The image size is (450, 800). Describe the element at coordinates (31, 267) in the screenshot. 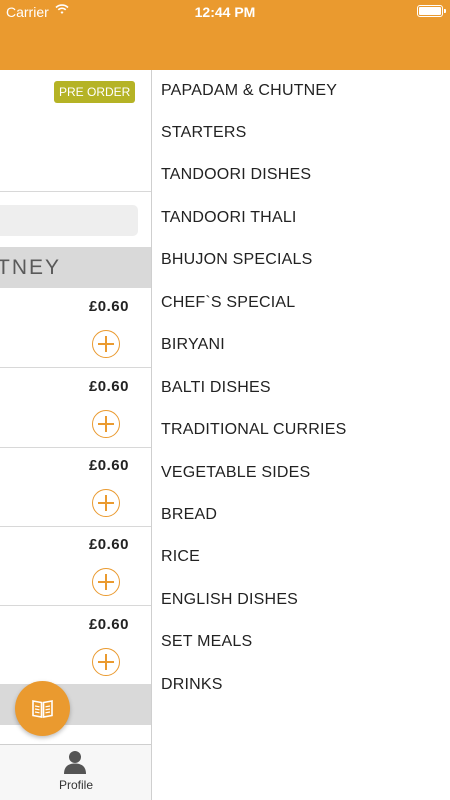

I see `category-header-label: TNEY` at that location.